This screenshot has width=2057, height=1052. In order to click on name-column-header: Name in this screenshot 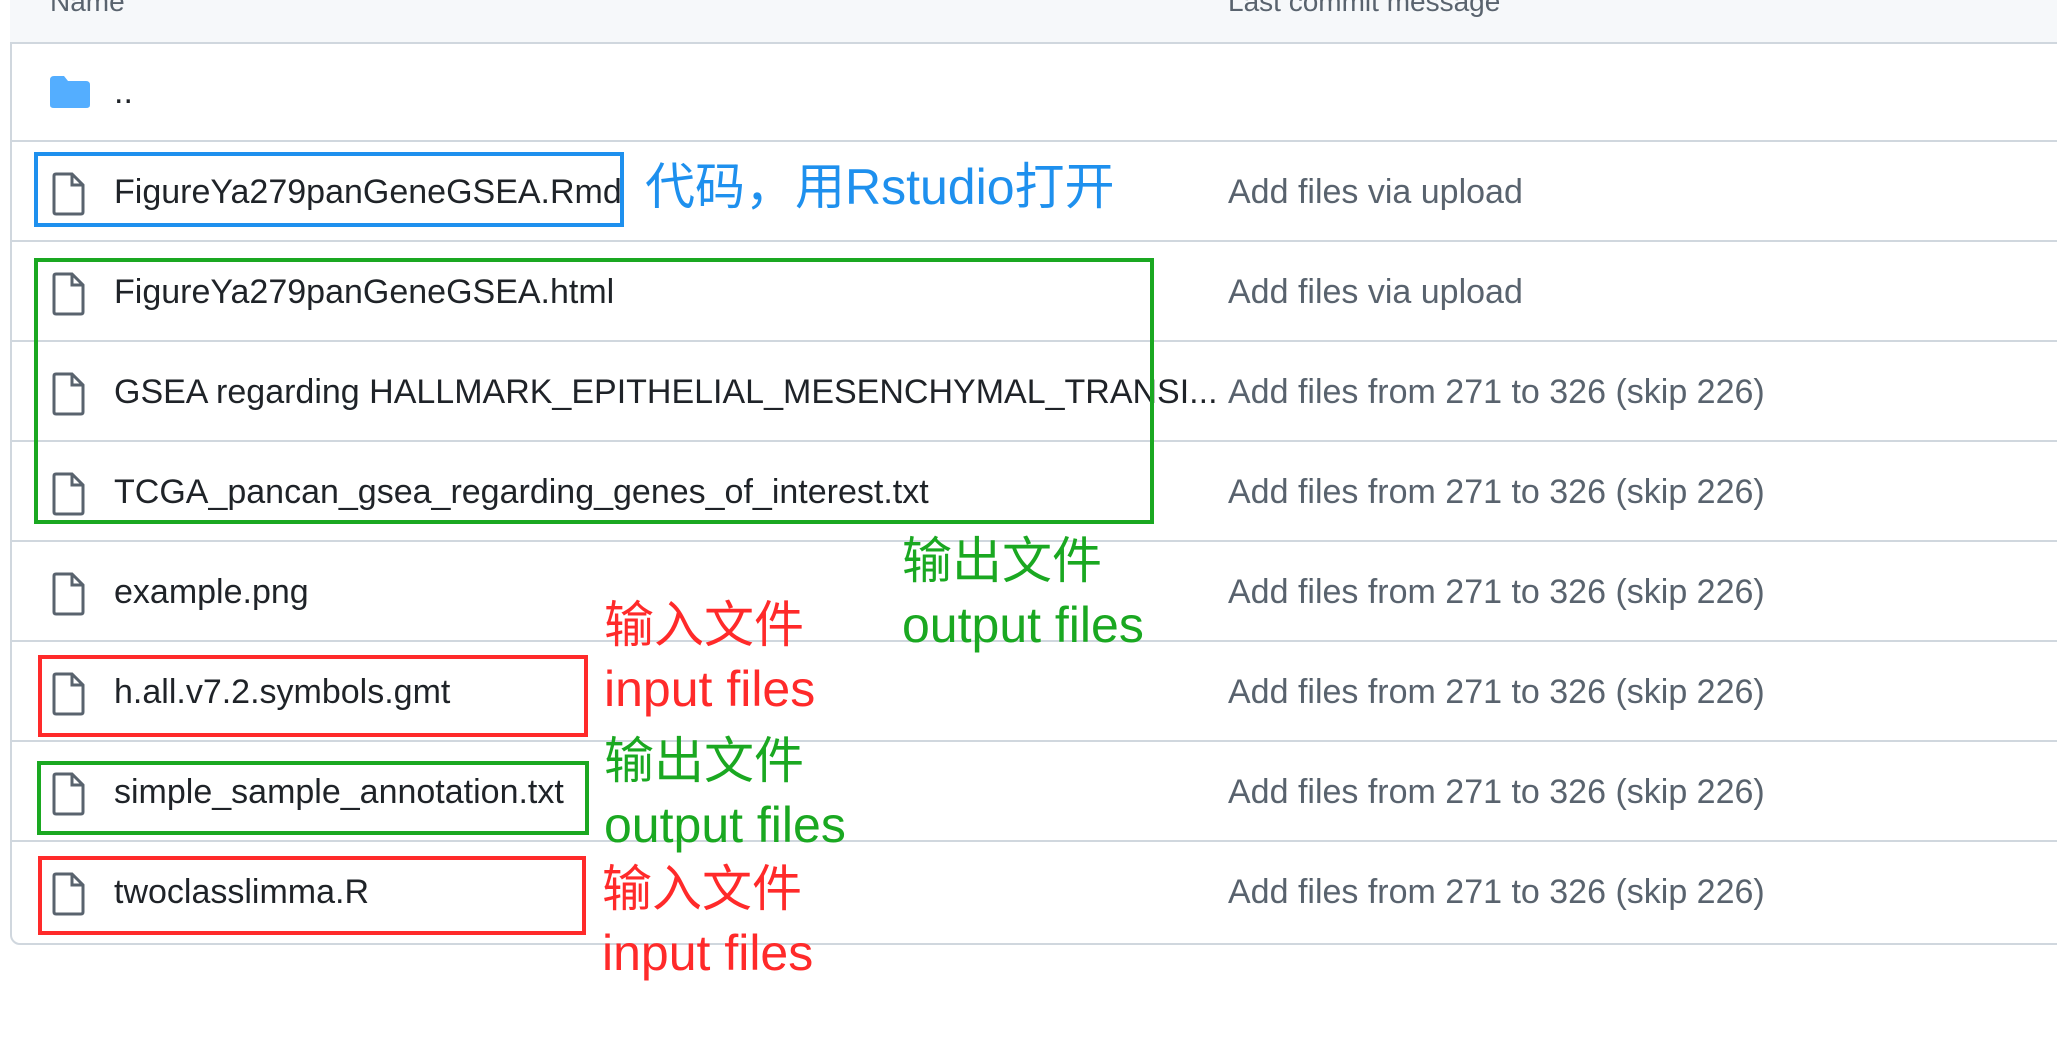, I will do `click(87, 8)`.